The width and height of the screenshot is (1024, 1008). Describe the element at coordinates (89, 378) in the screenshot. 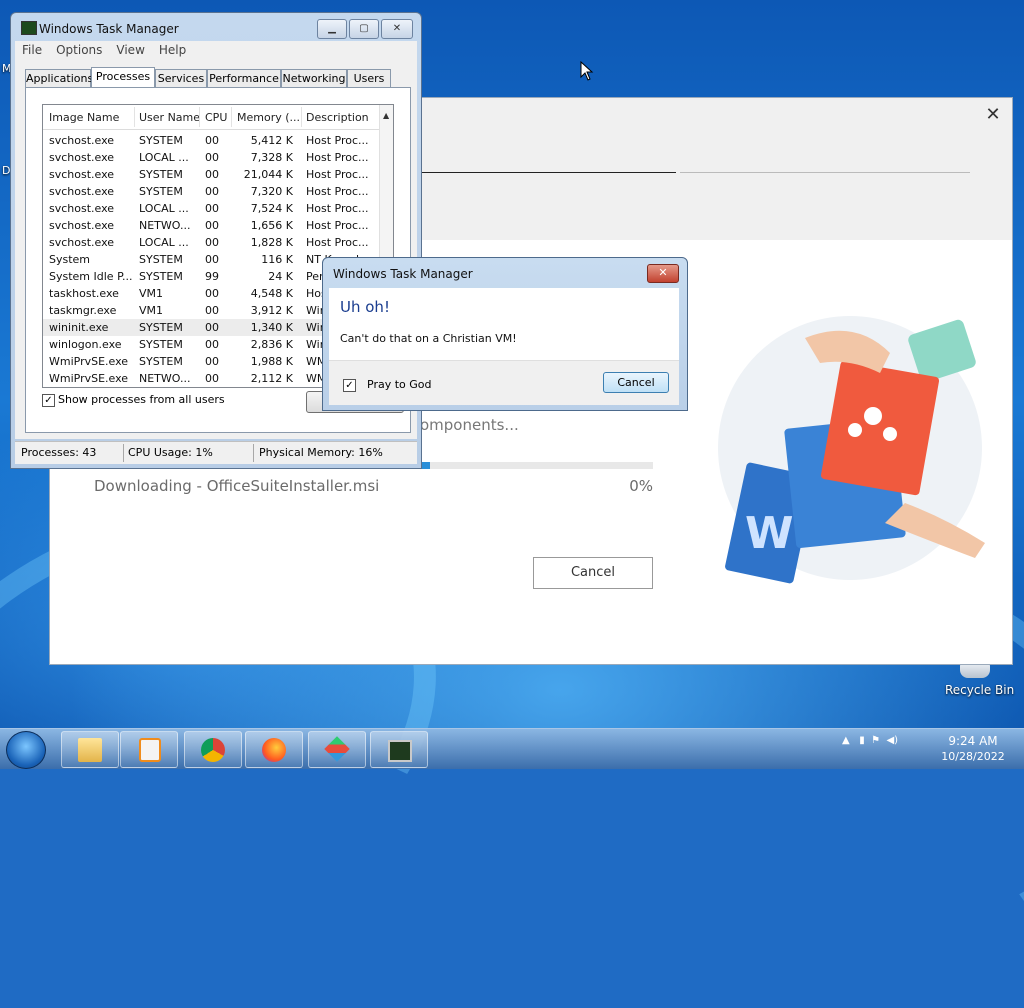

I see `process-cell: WmiPrvSE.exe` at that location.